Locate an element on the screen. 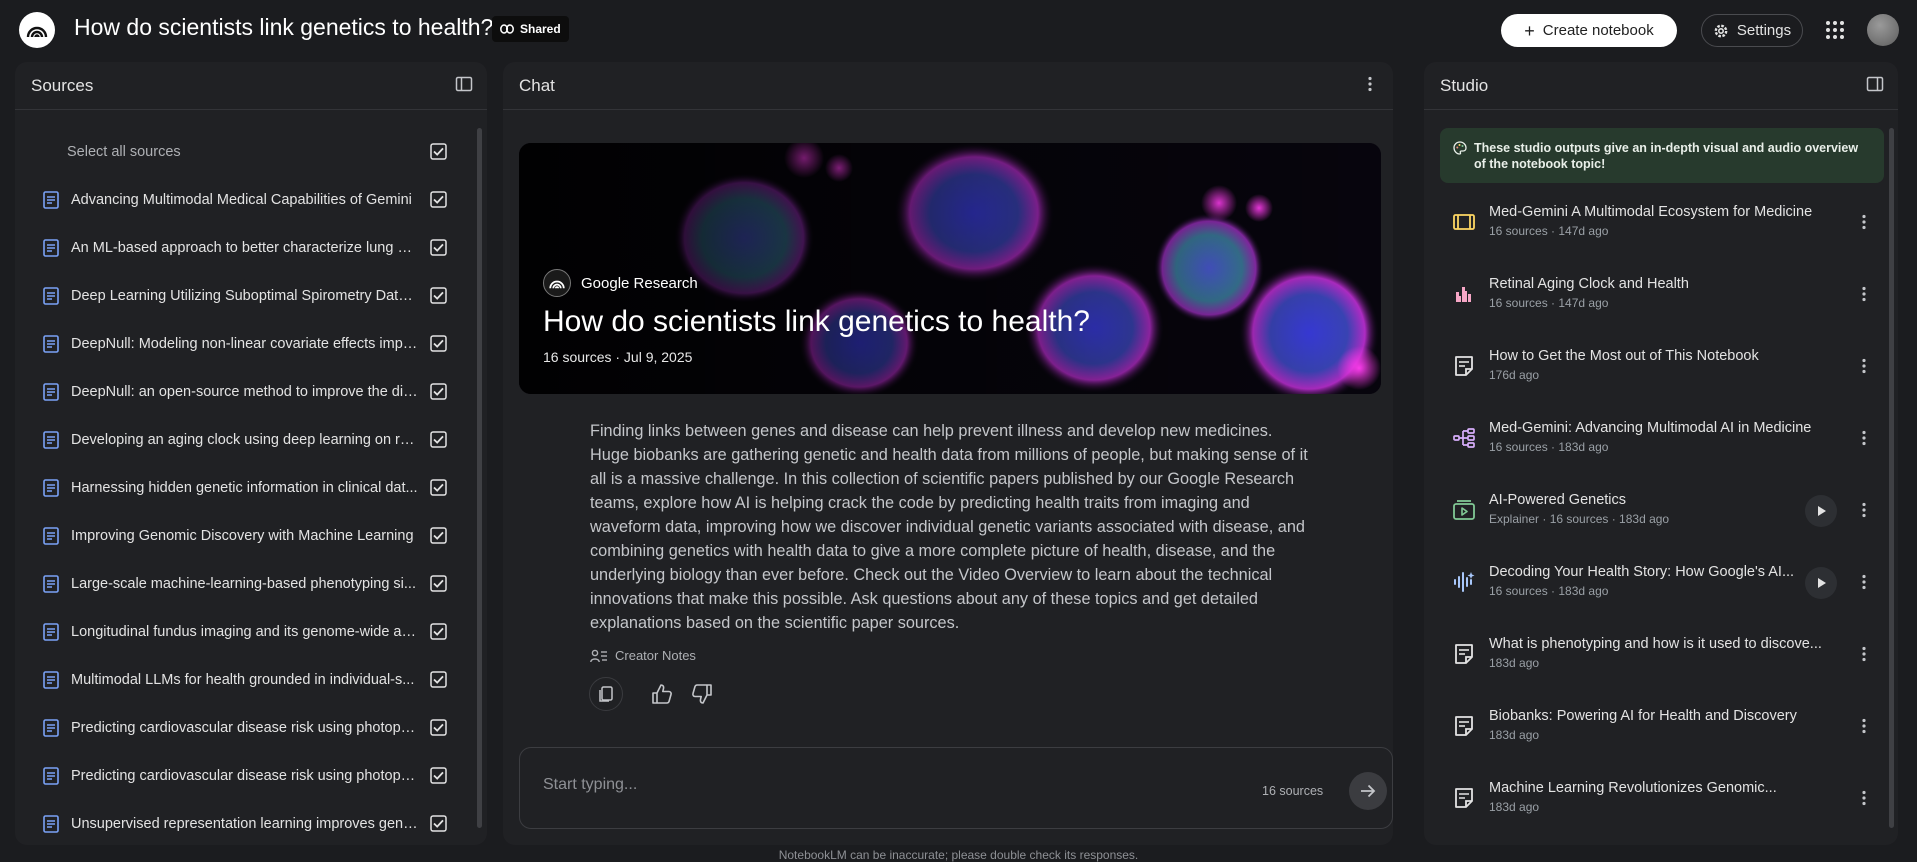 The image size is (1917, 862). copy-button is located at coordinates (606, 694).